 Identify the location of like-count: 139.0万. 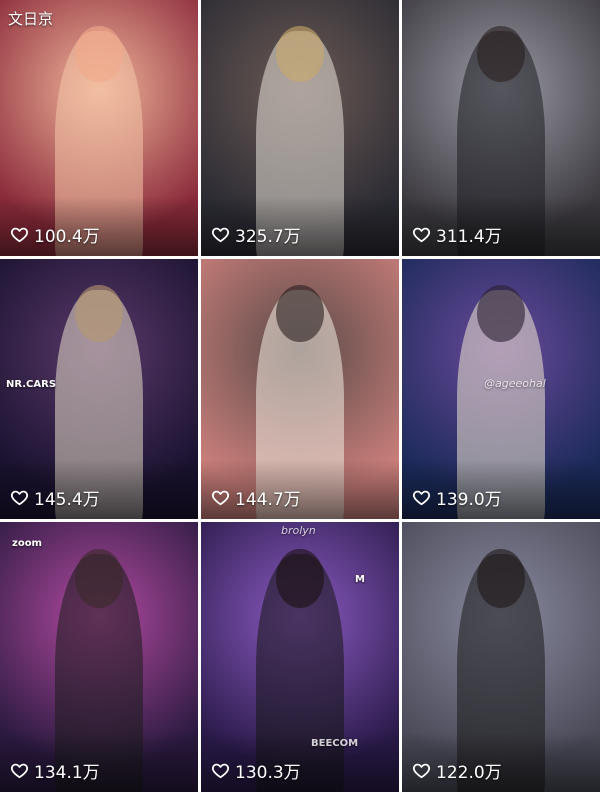
(457, 497).